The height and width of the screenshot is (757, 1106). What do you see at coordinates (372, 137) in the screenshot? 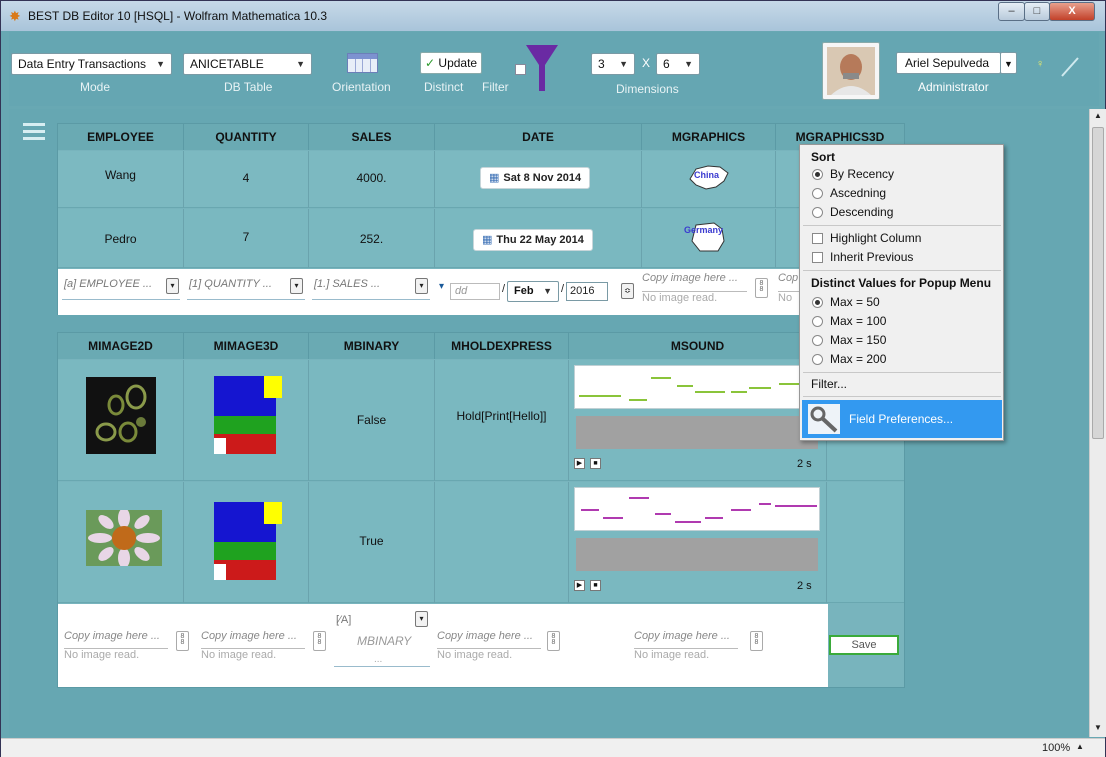
I see `header-sales: SALES` at bounding box center [372, 137].